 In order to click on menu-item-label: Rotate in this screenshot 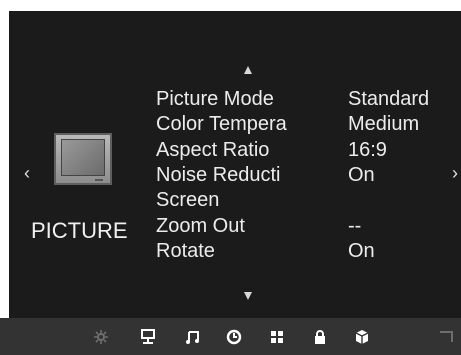, I will do `click(185, 250)`.